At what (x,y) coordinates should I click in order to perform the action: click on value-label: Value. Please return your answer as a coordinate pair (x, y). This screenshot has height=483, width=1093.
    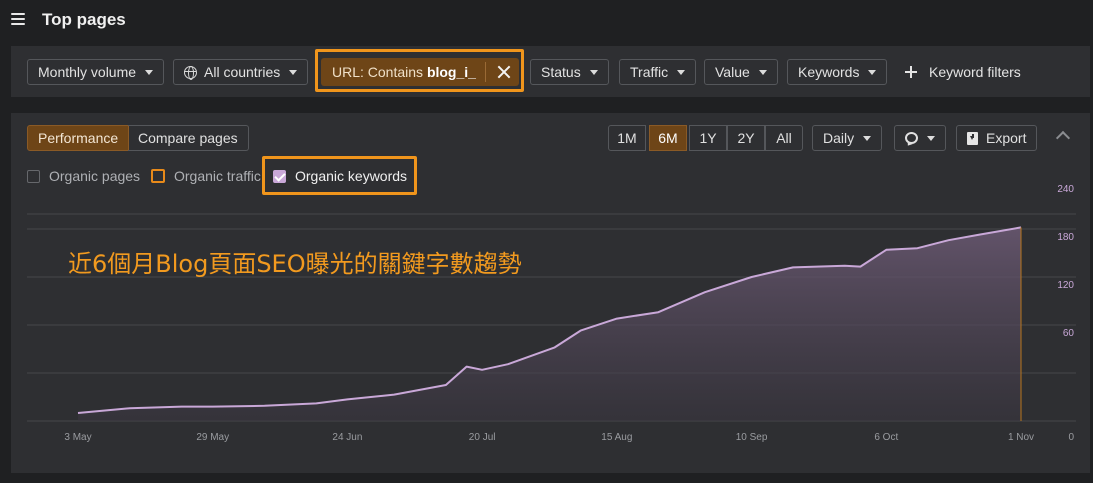
    Looking at the image, I should click on (732, 72).